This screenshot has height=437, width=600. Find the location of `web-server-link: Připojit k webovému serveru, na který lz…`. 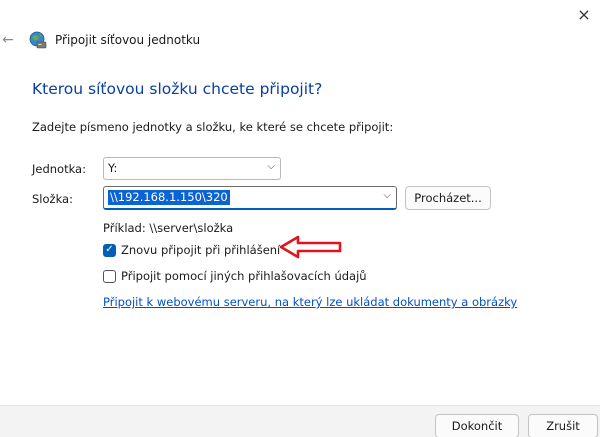

web-server-link: Připojit k webovému serveru, na který lz… is located at coordinates (310, 302).